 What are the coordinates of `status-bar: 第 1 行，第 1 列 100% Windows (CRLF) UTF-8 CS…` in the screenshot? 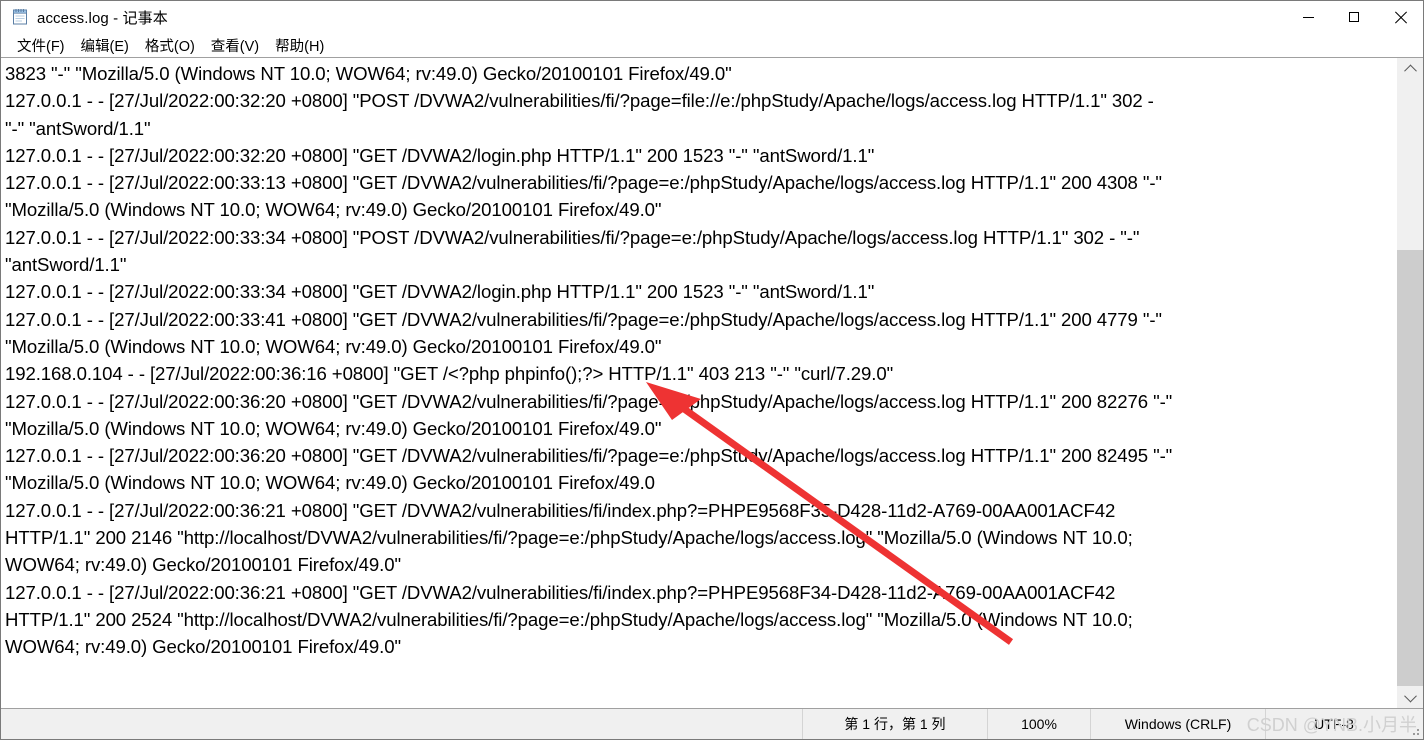 It's located at (712, 724).